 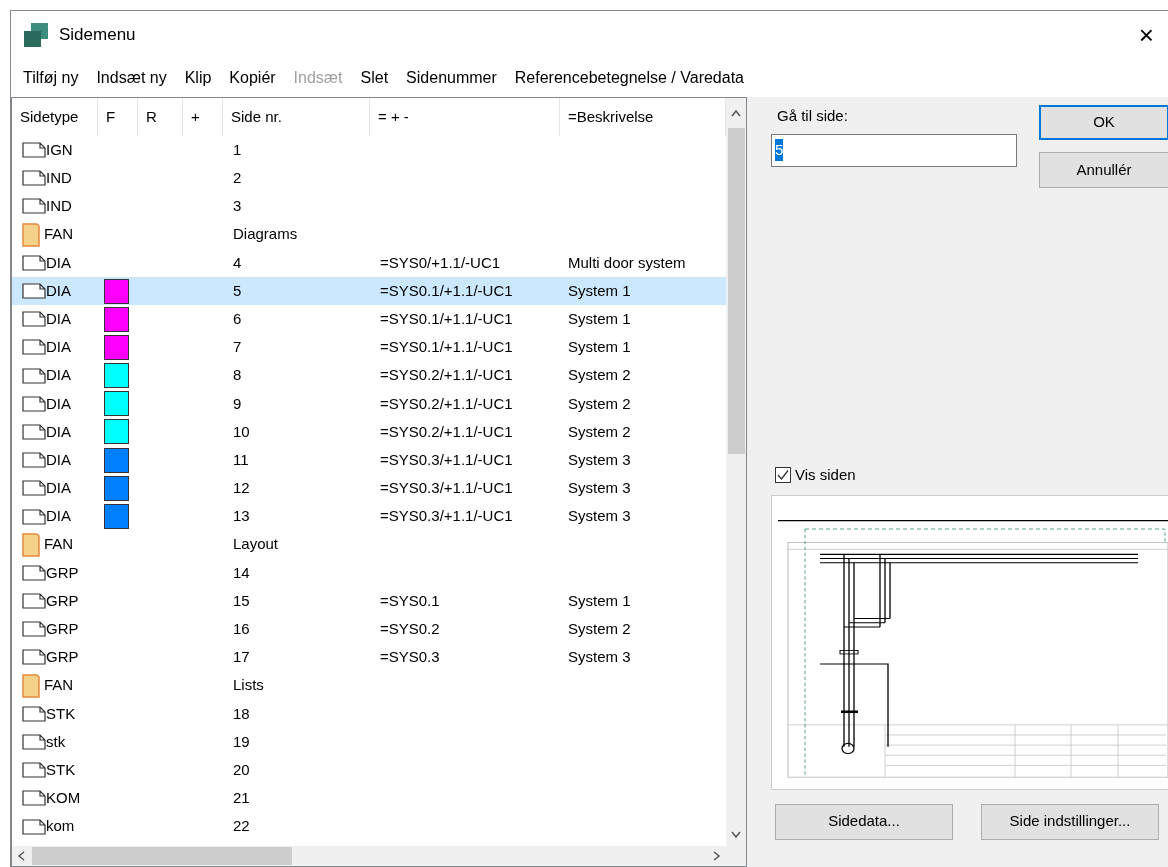 I want to click on page-type: IGN, so click(x=59, y=149).